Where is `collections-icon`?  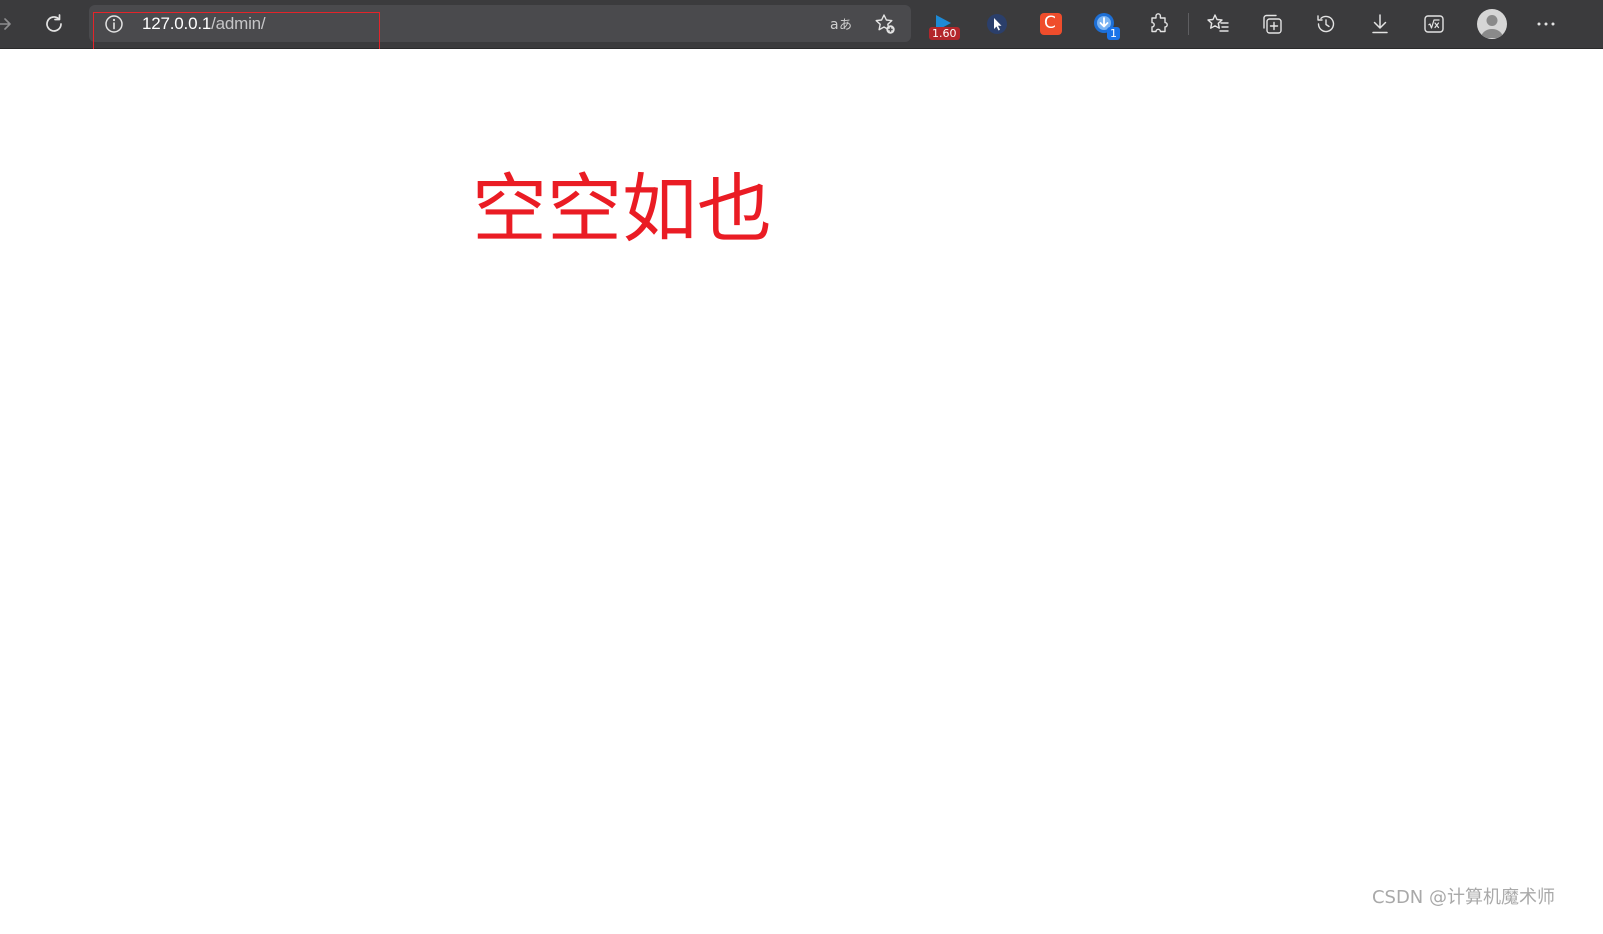
collections-icon is located at coordinates (1272, 24).